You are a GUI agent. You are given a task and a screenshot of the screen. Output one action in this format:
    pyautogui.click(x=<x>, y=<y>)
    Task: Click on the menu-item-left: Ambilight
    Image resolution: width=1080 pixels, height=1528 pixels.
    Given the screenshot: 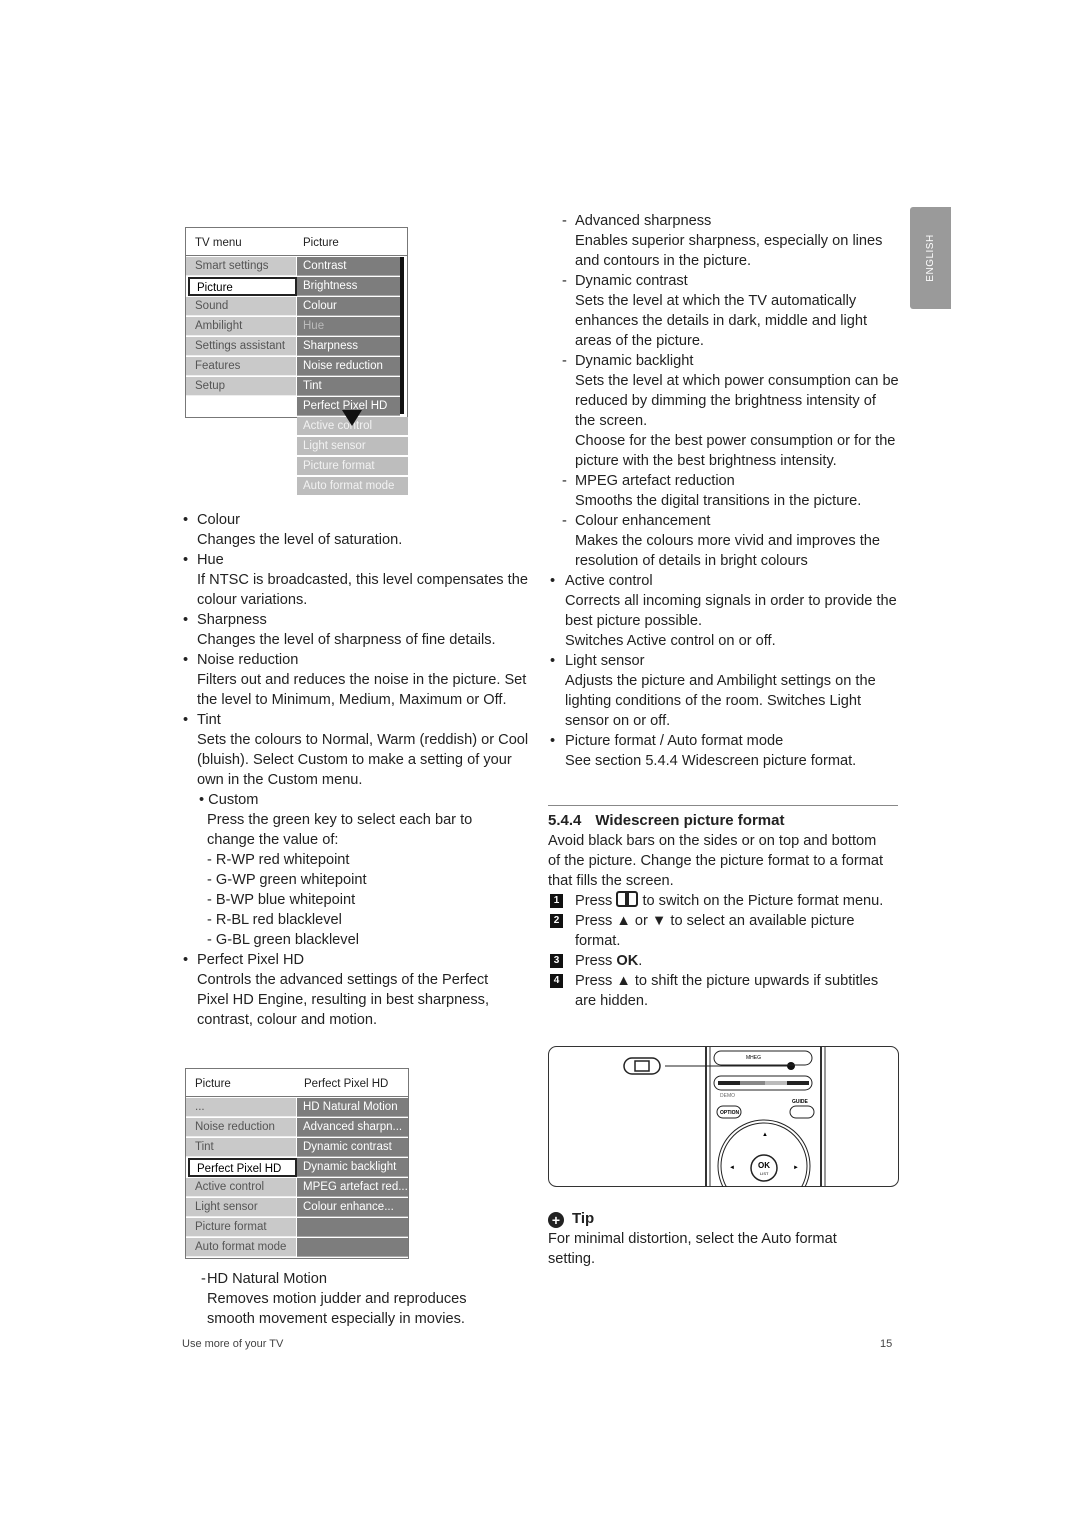 What is the action you would take?
    pyautogui.click(x=241, y=326)
    